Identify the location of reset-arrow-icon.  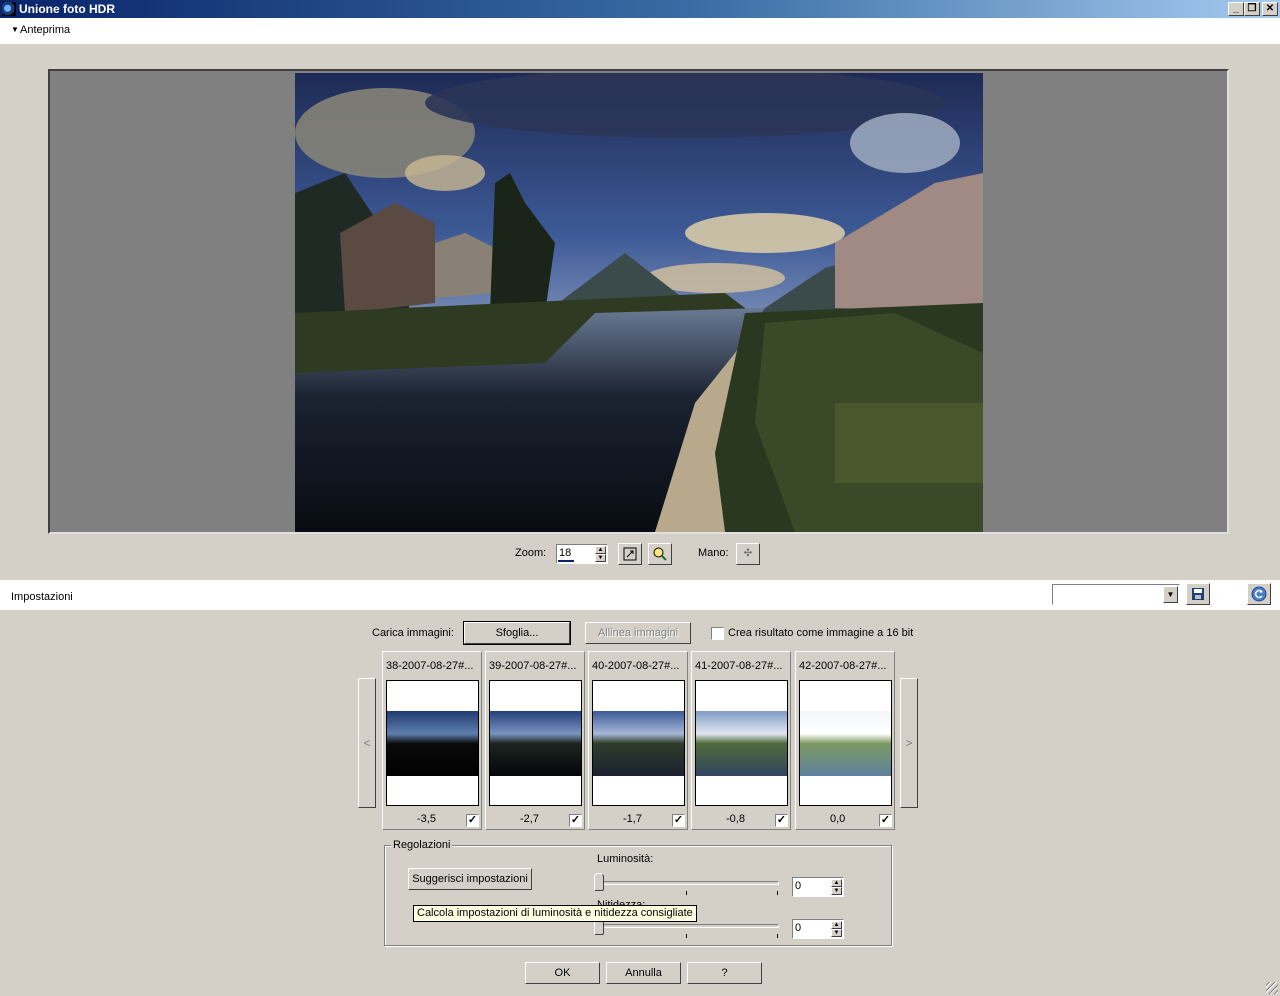
(1259, 594).